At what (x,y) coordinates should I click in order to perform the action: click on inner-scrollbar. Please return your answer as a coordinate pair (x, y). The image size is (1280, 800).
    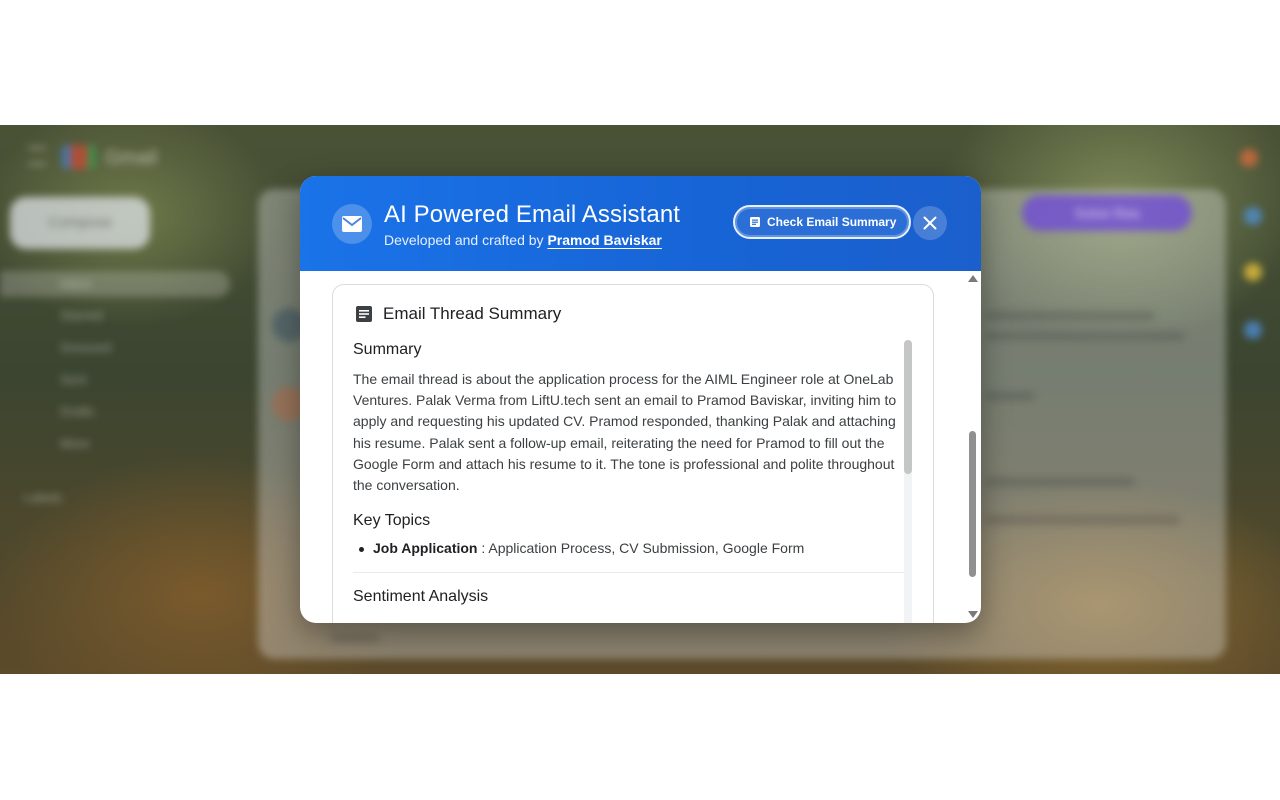
    Looking at the image, I should click on (908, 481).